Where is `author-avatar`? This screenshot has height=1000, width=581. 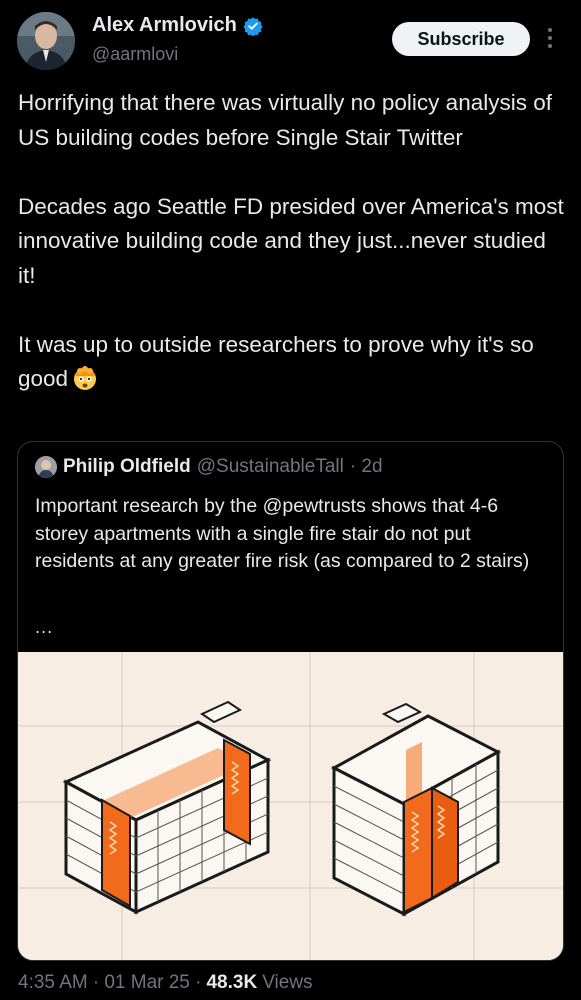 author-avatar is located at coordinates (46, 41).